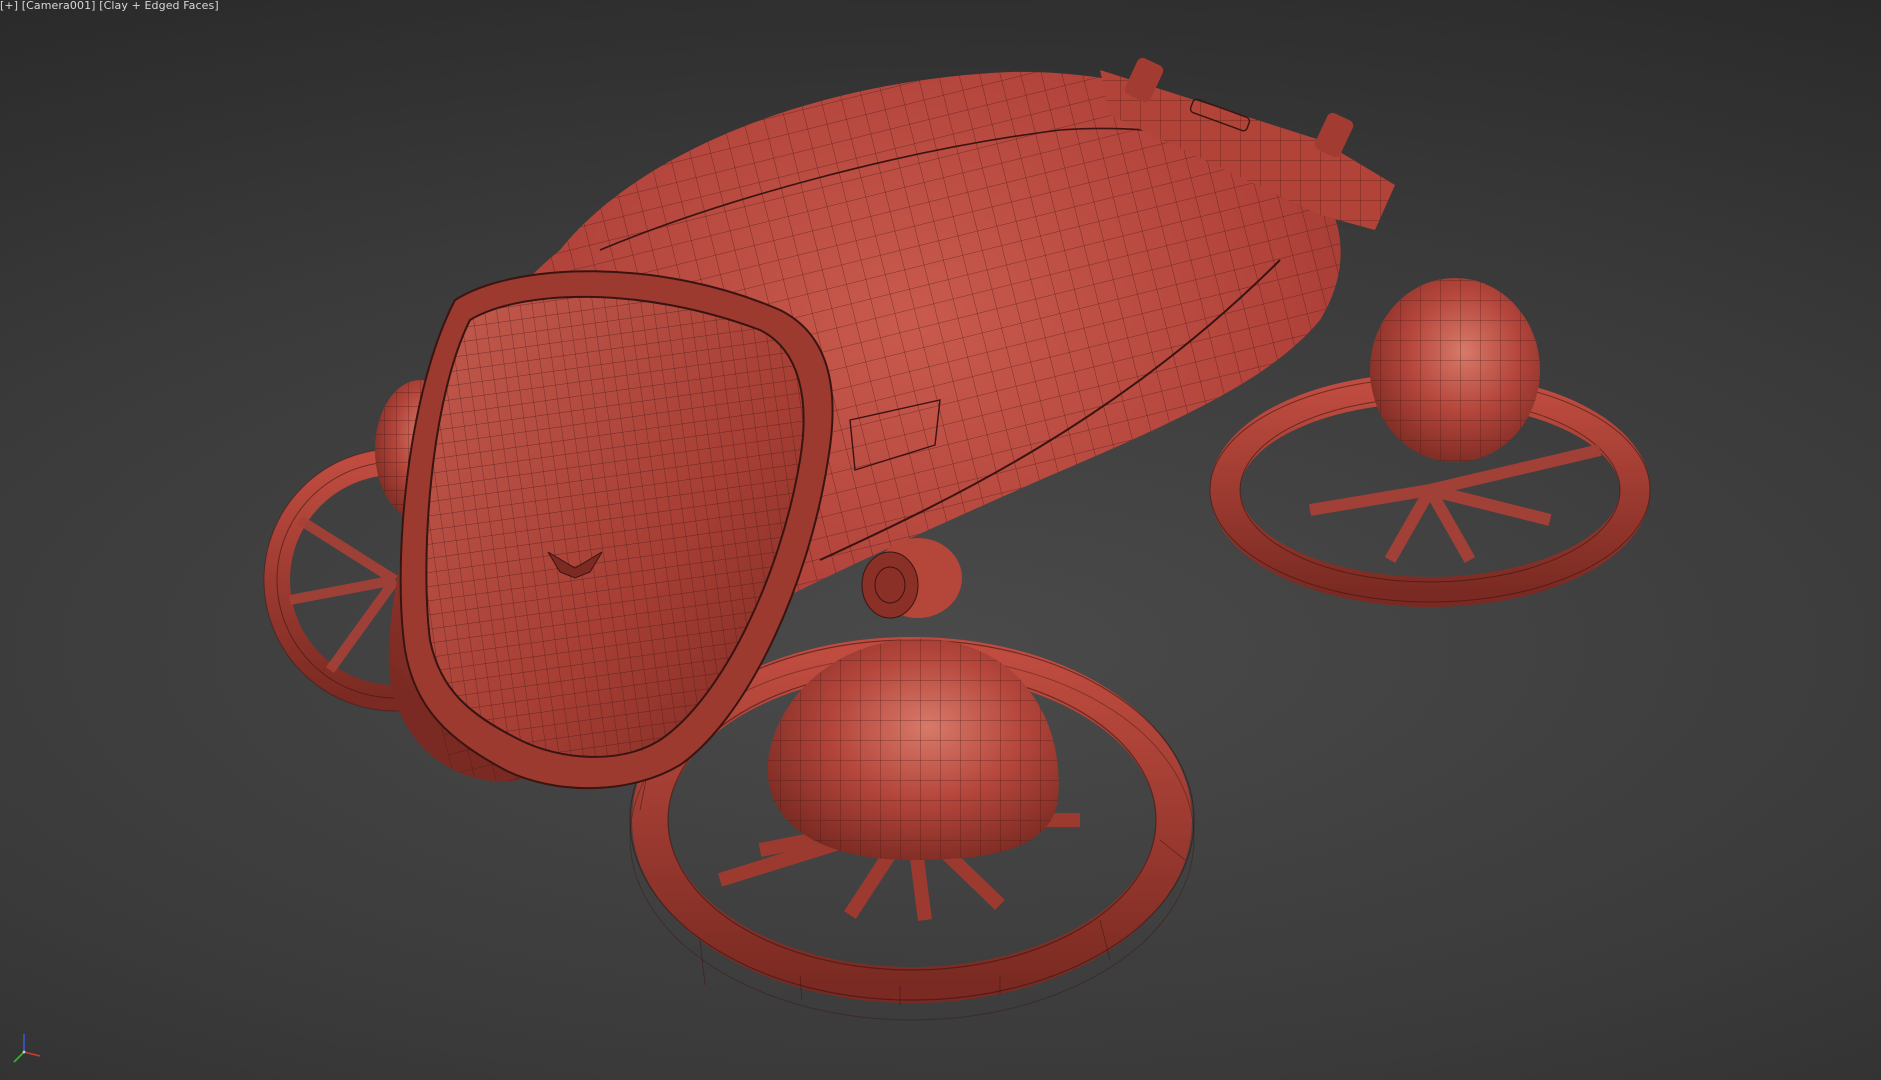 This screenshot has height=1080, width=1881. What do you see at coordinates (159, 6) in the screenshot?
I see `shading-menu: [Clay + Edged Faces]` at bounding box center [159, 6].